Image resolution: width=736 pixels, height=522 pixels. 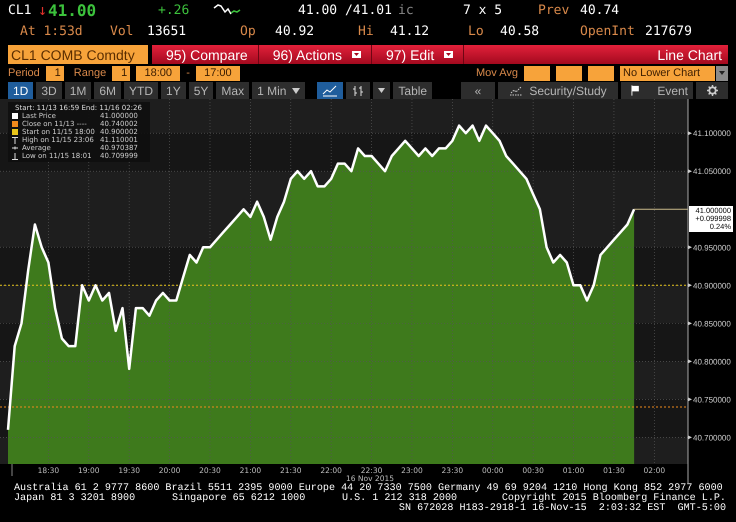 I want to click on contact-line: Japan 81 3 3201 8900, so click(x=75, y=499).